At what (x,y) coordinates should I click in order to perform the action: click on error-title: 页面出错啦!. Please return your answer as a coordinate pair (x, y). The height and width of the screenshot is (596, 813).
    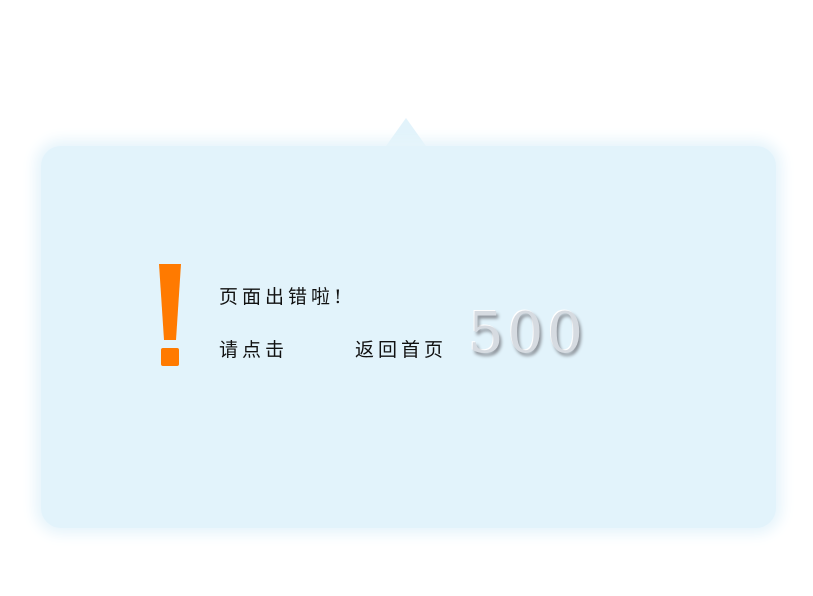
    Looking at the image, I should click on (282, 297).